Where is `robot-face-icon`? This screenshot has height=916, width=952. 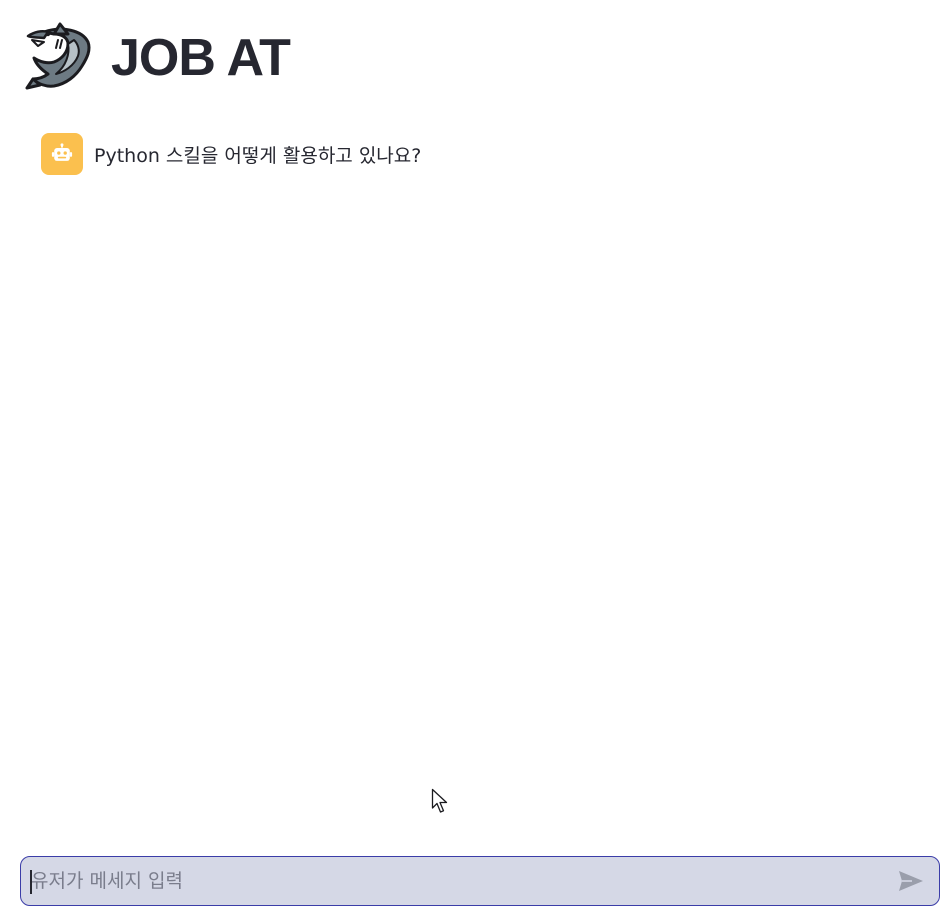 robot-face-icon is located at coordinates (62, 152).